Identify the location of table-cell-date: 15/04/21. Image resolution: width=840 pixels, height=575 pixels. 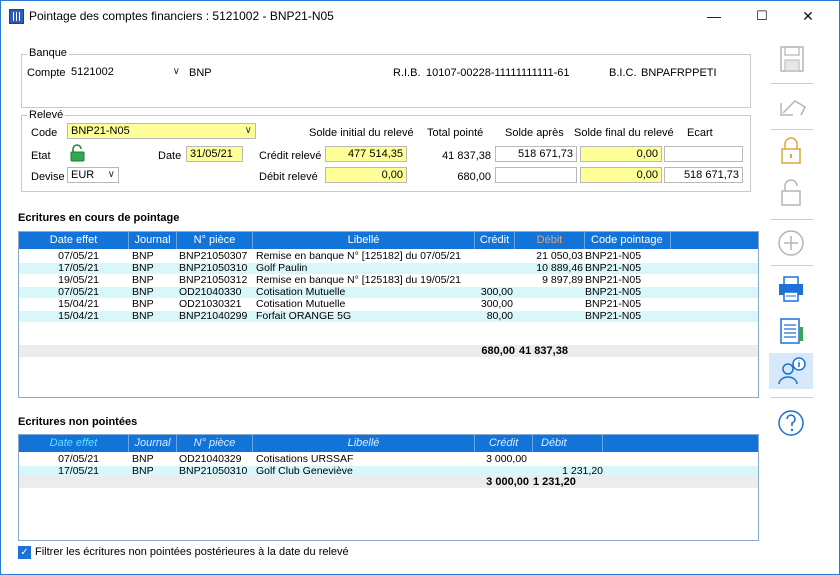
(78, 304).